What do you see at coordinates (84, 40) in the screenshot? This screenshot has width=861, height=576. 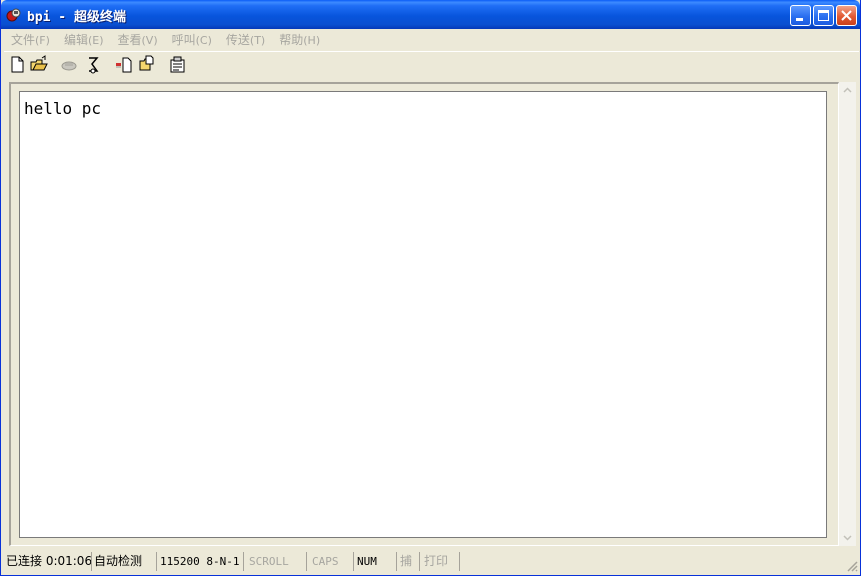 I see `menu-edit: 编辑(E)` at bounding box center [84, 40].